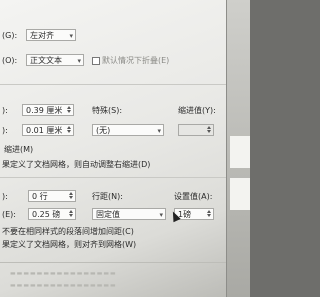  I want to click on special-value: (无), so click(103, 130).